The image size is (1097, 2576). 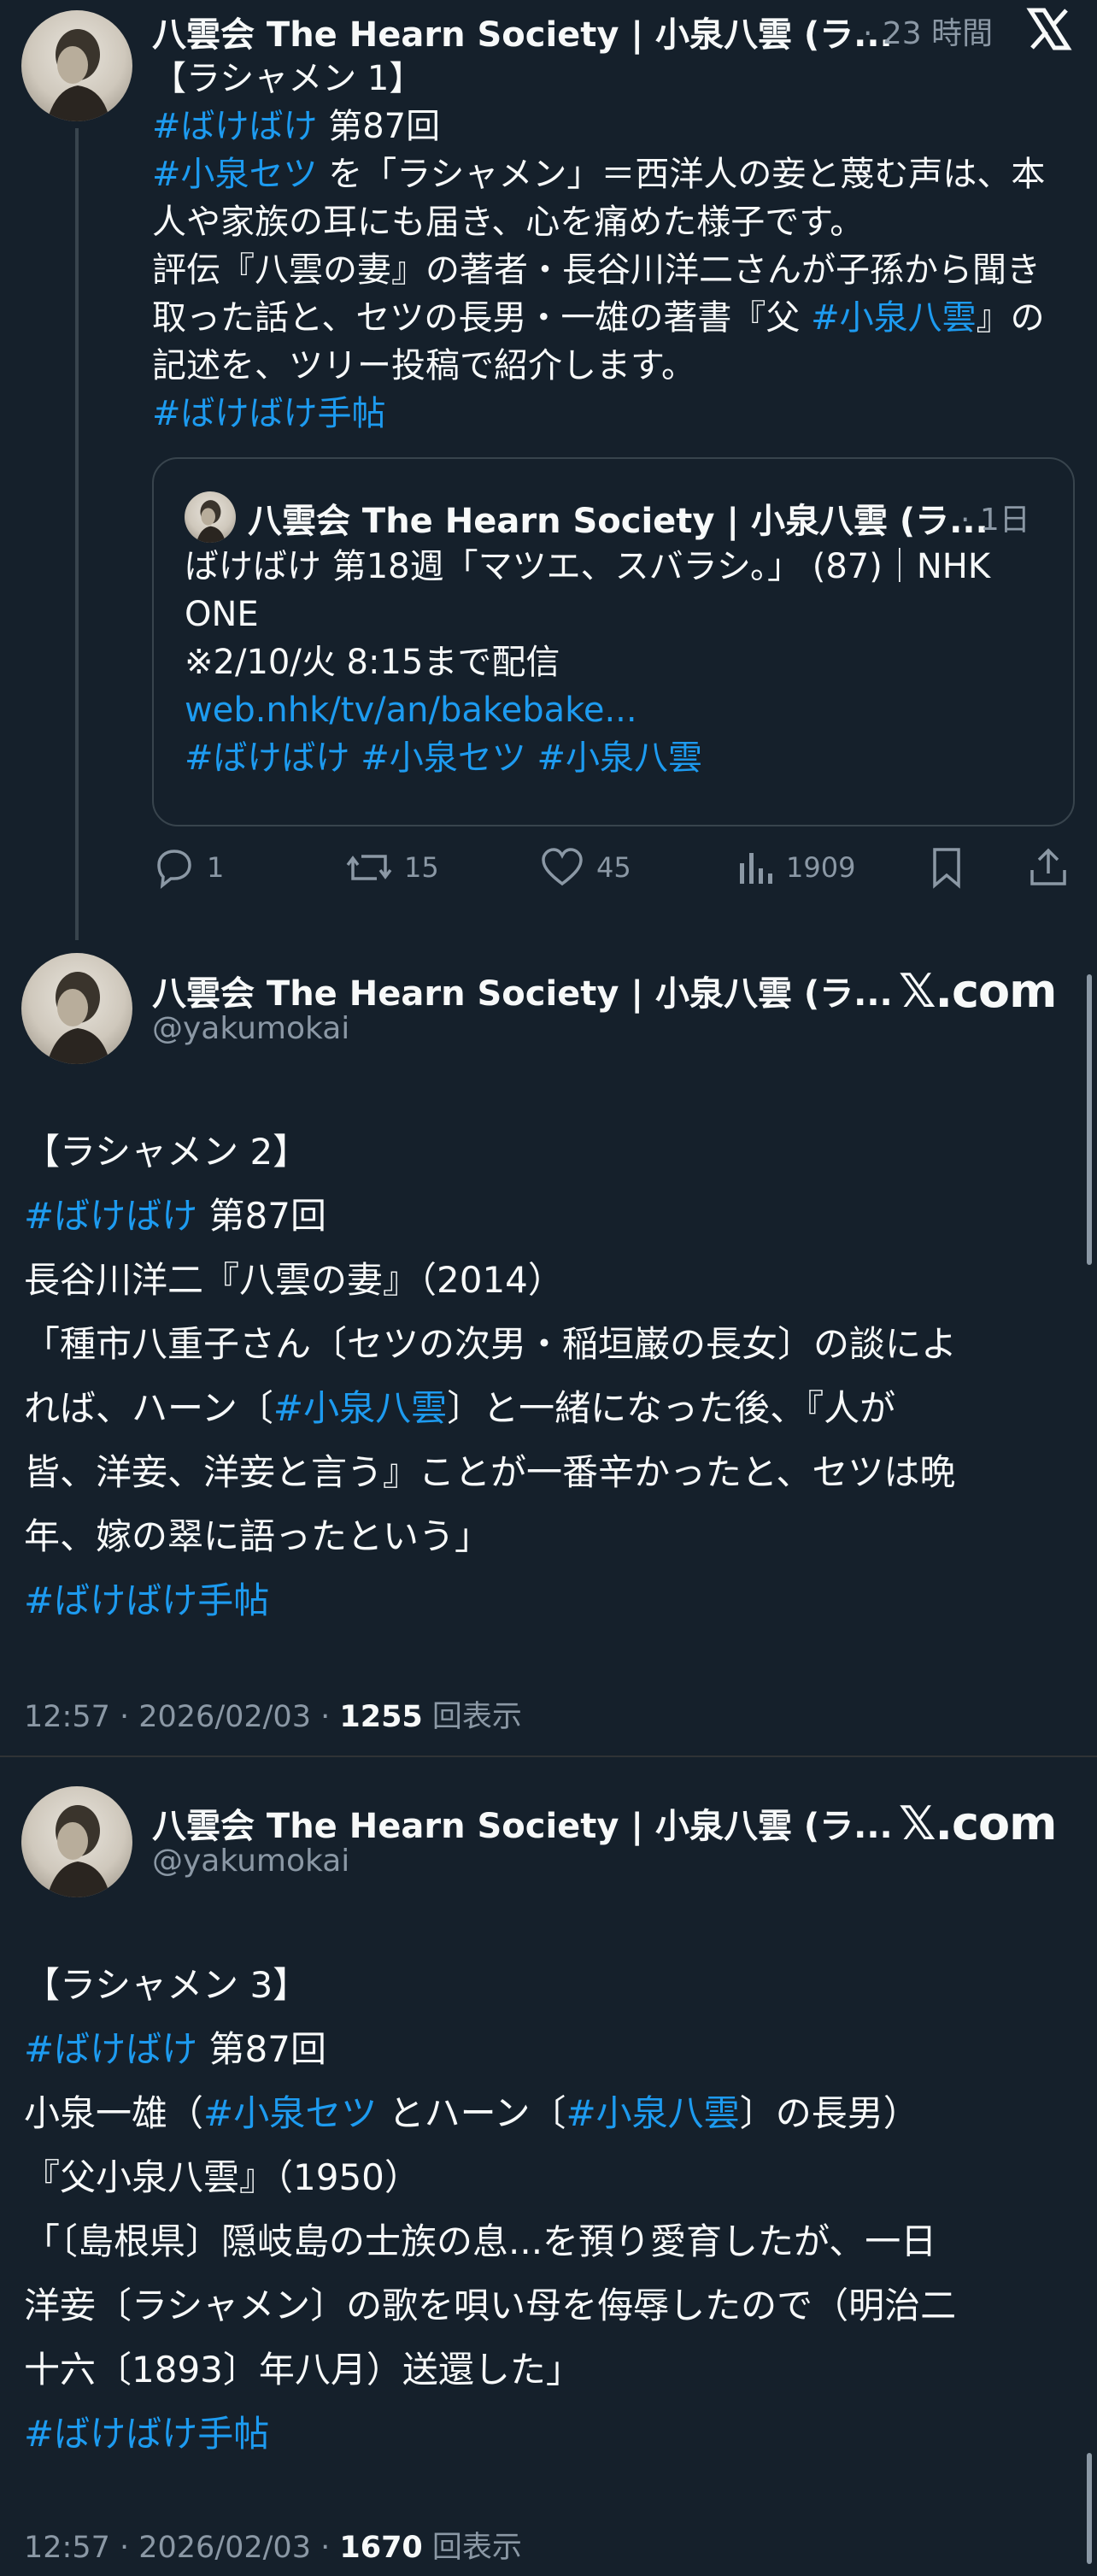 I want to click on text-segment: ONE, so click(x=222, y=614).